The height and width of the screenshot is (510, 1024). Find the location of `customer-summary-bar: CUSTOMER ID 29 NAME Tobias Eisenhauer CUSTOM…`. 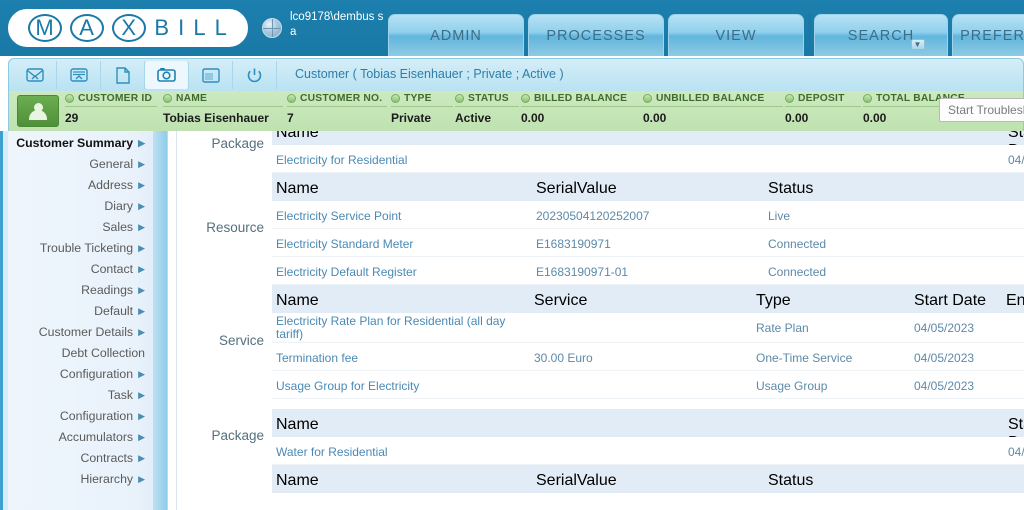

customer-summary-bar: CUSTOMER ID 29 NAME Tobias Eisenhauer CUSTOM… is located at coordinates (516, 111).